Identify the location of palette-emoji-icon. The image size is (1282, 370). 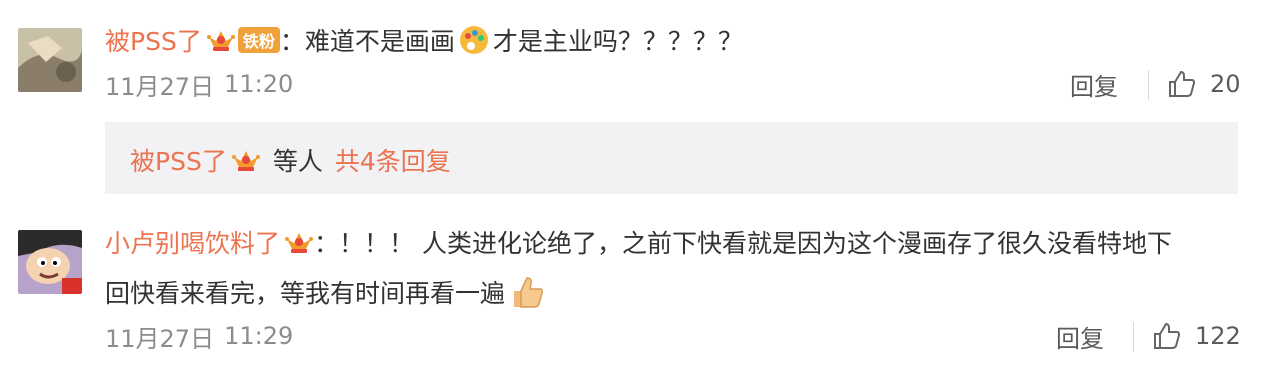
(474, 40).